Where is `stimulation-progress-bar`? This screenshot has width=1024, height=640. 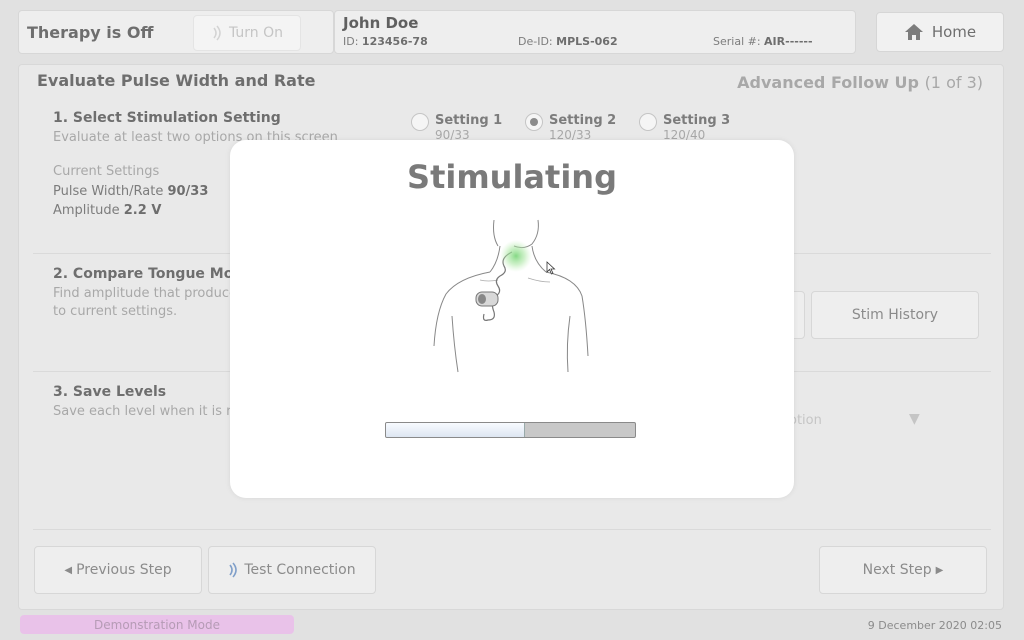 stimulation-progress-bar is located at coordinates (510, 430).